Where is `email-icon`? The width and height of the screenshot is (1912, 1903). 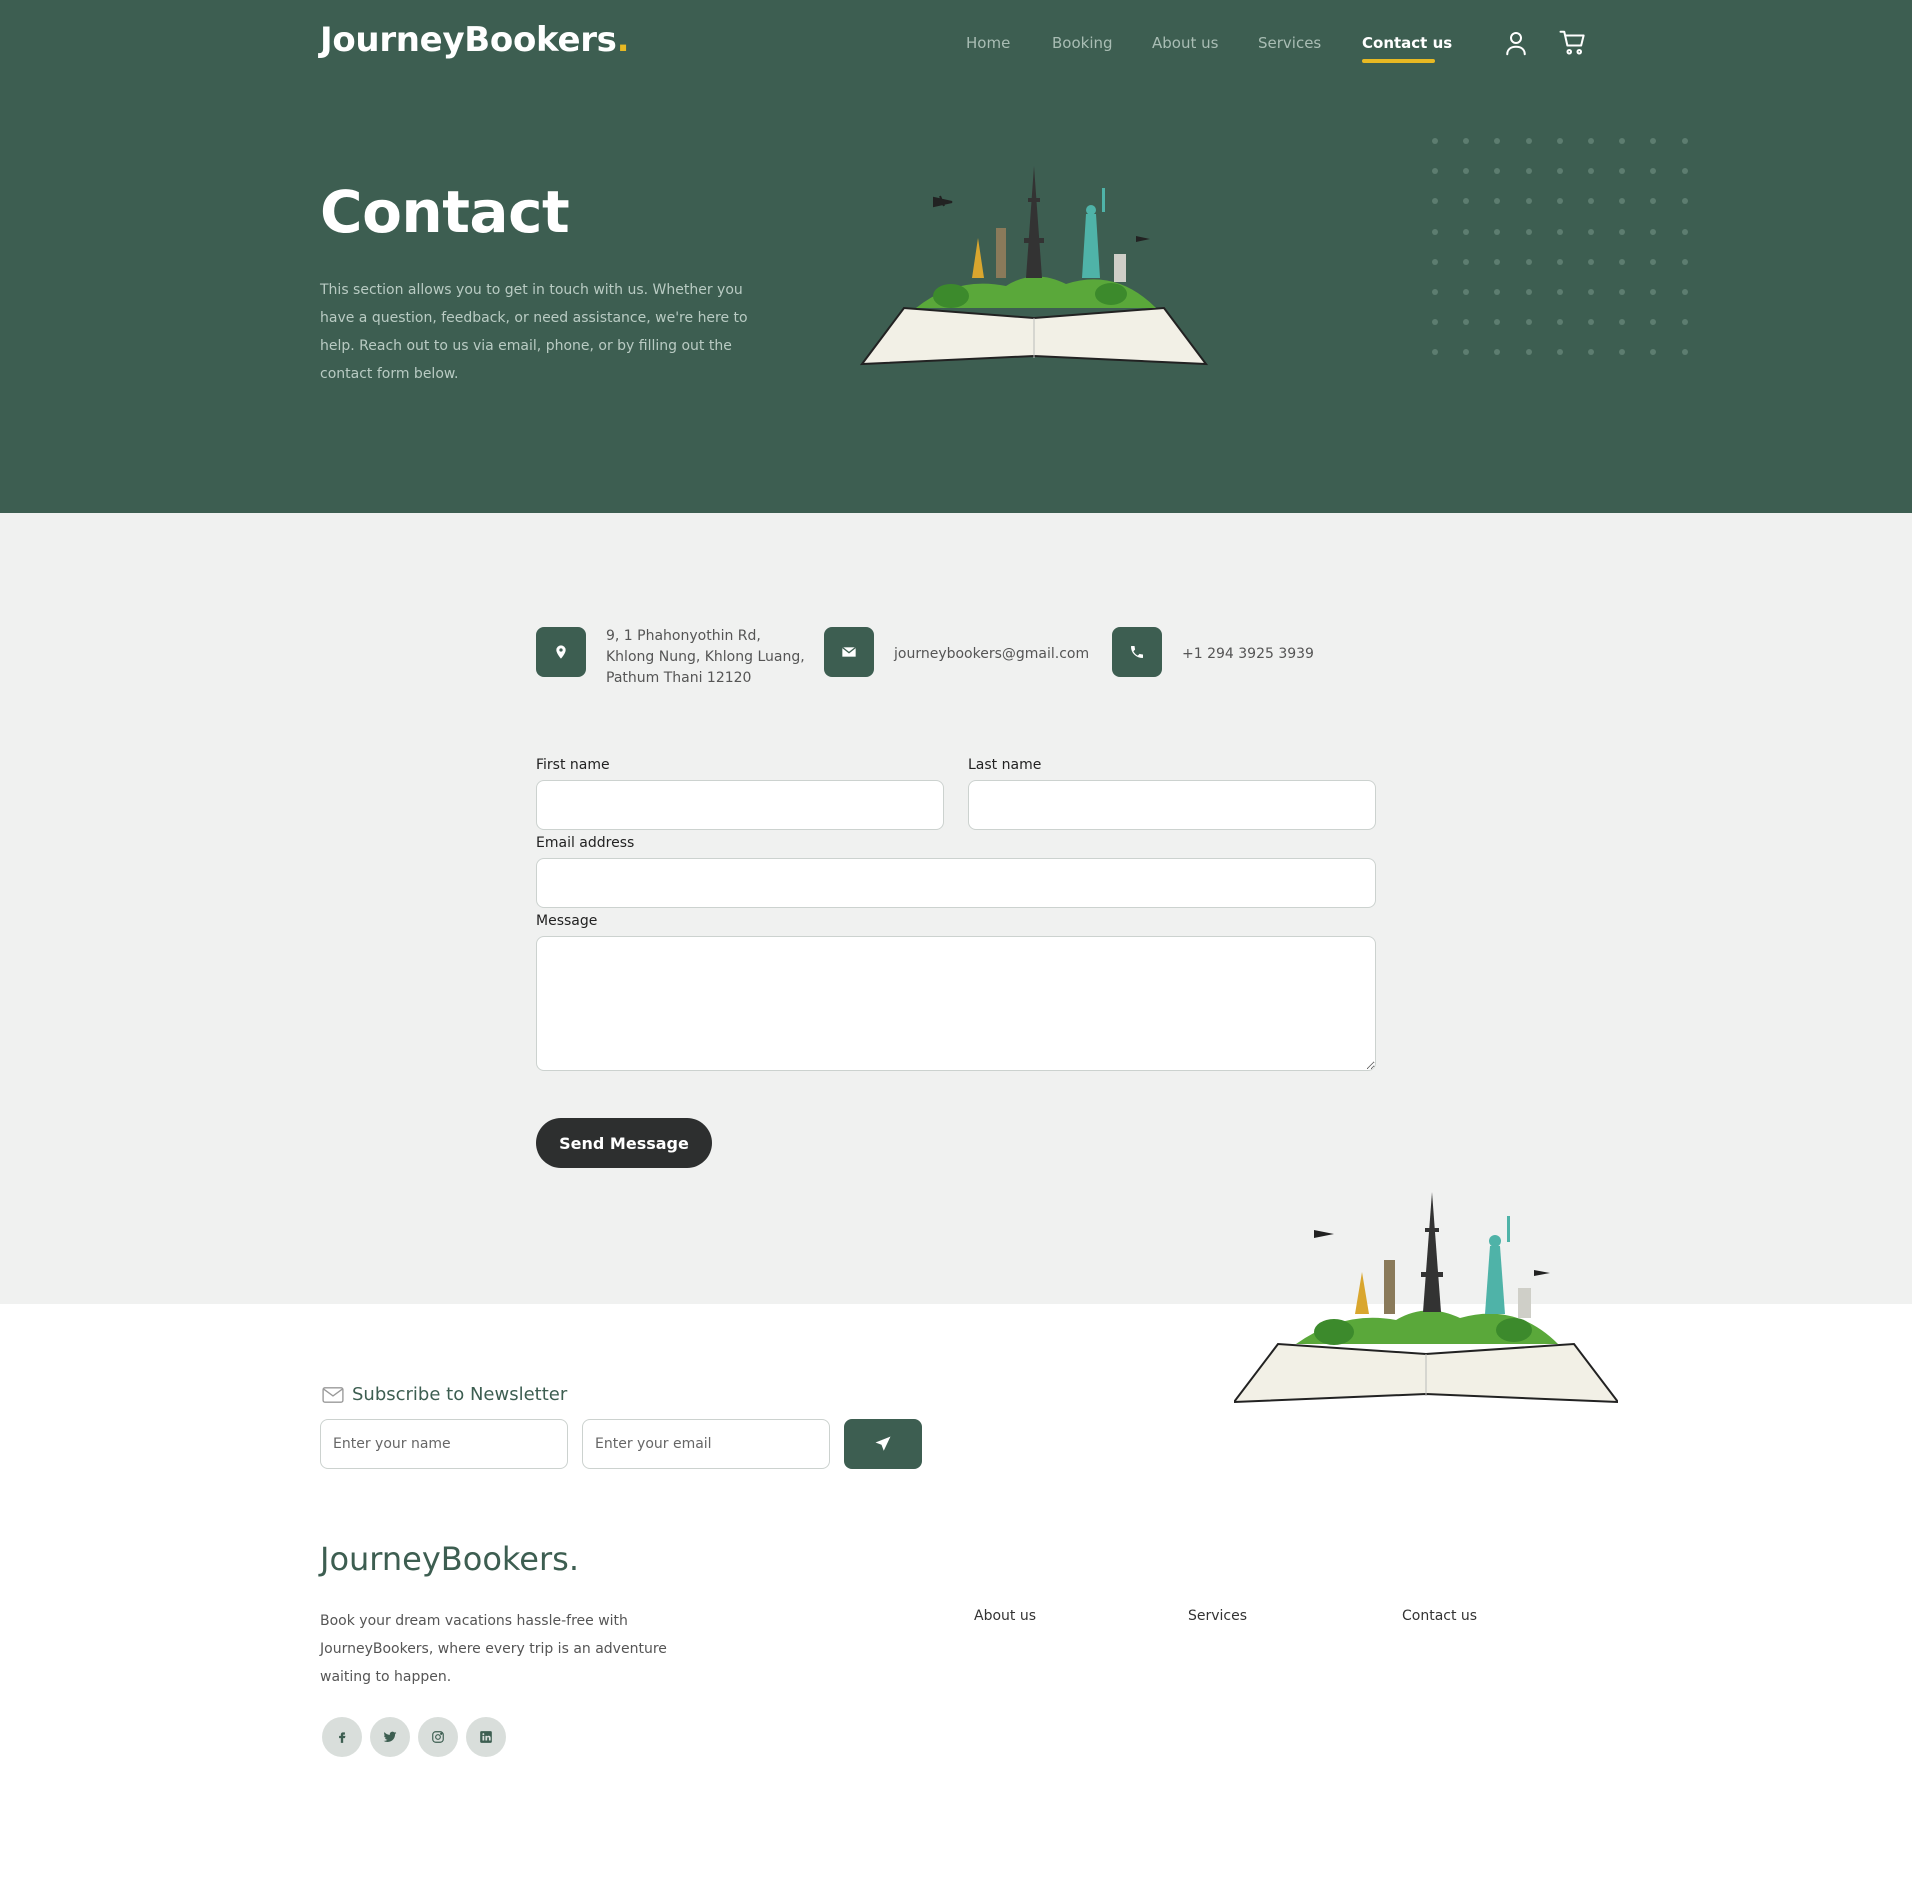 email-icon is located at coordinates (849, 652).